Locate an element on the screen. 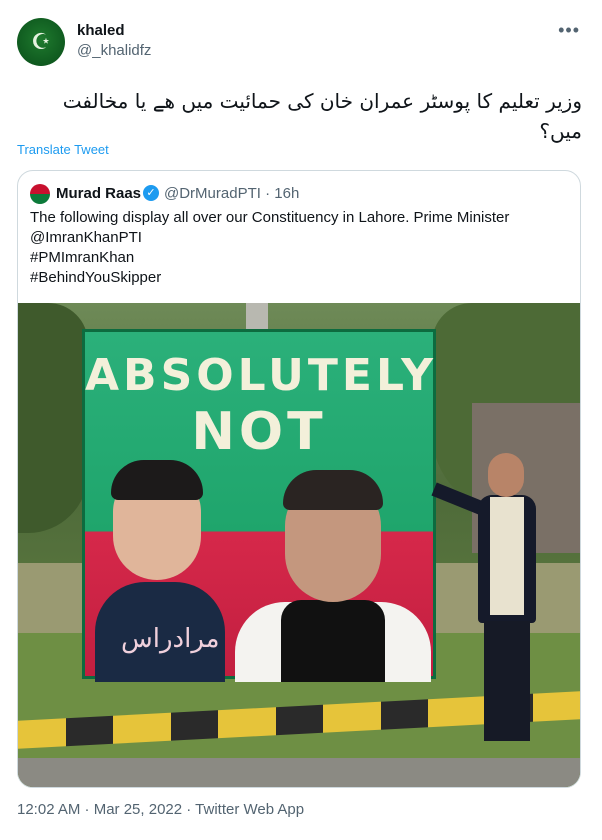 This screenshot has width=602, height=840. tree is located at coordinates (53, 418).